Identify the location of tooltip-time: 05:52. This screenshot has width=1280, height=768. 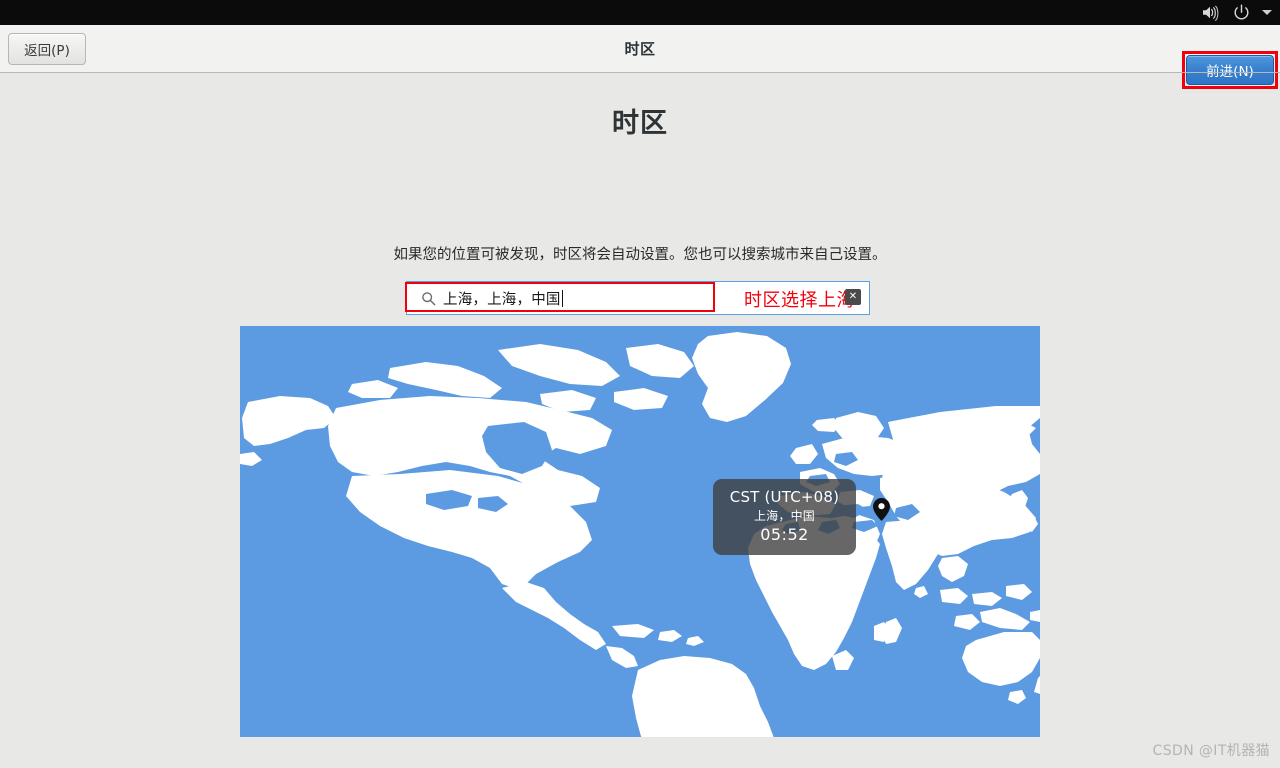
(784, 534).